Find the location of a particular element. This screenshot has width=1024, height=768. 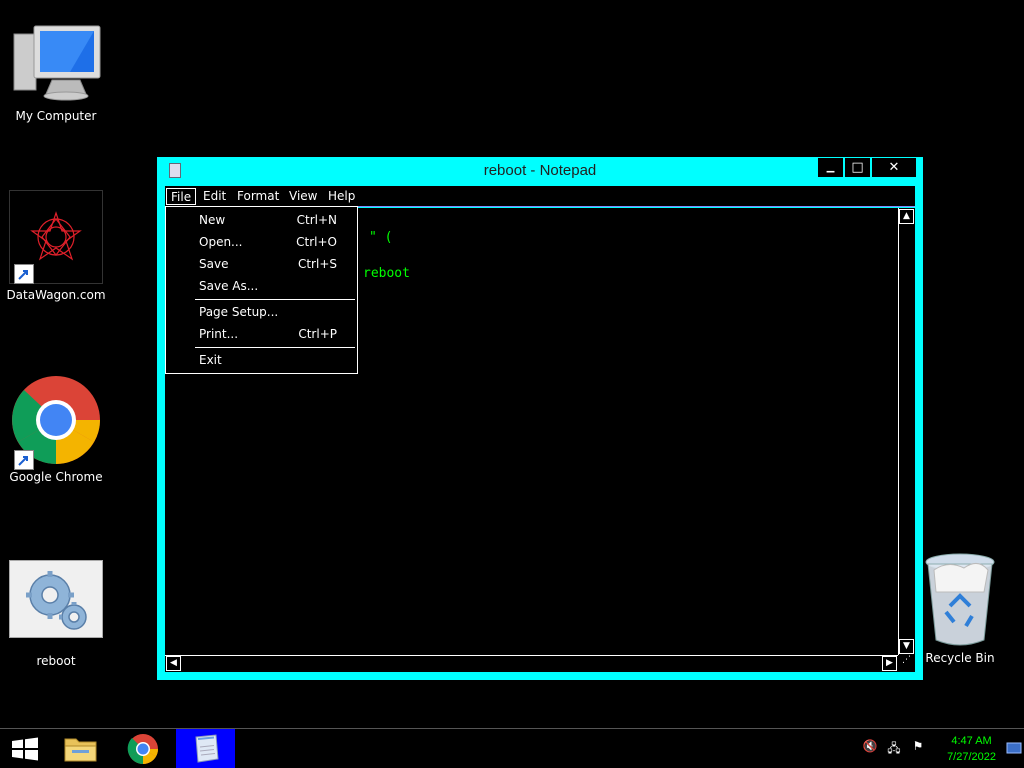

clock-time: 4:47 AM is located at coordinates (971, 741).